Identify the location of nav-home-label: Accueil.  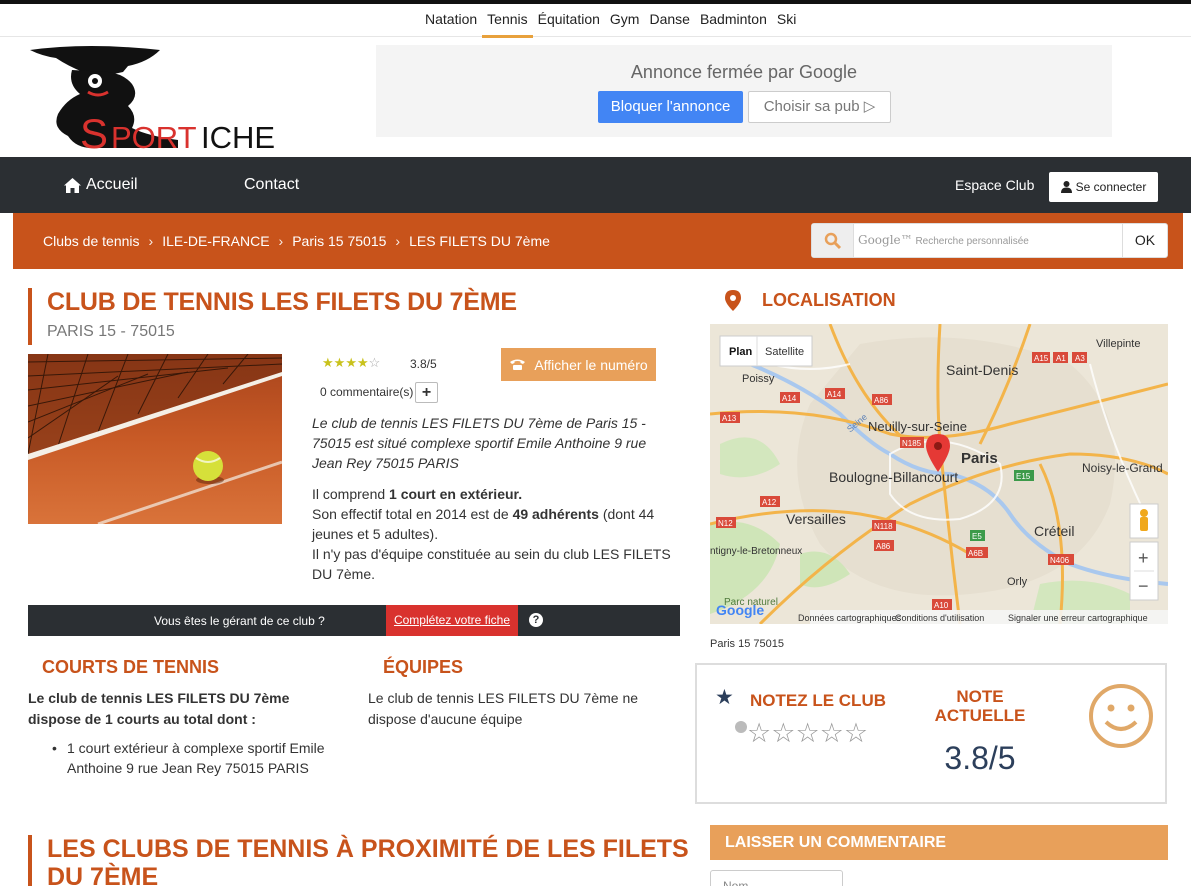
(112, 184).